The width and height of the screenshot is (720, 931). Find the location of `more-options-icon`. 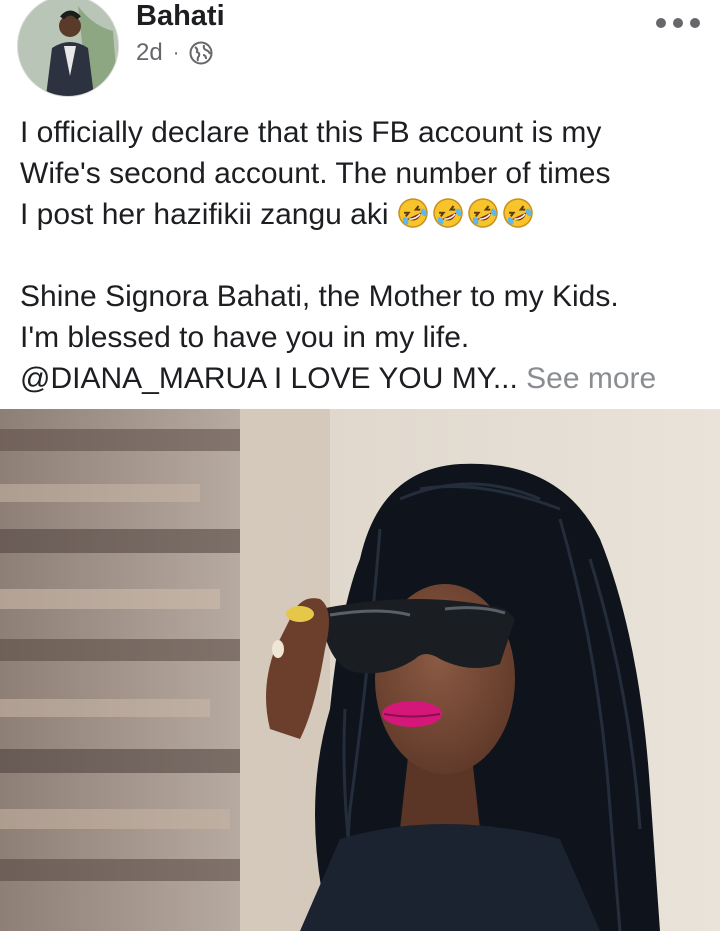

more-options-icon is located at coordinates (678, 23).